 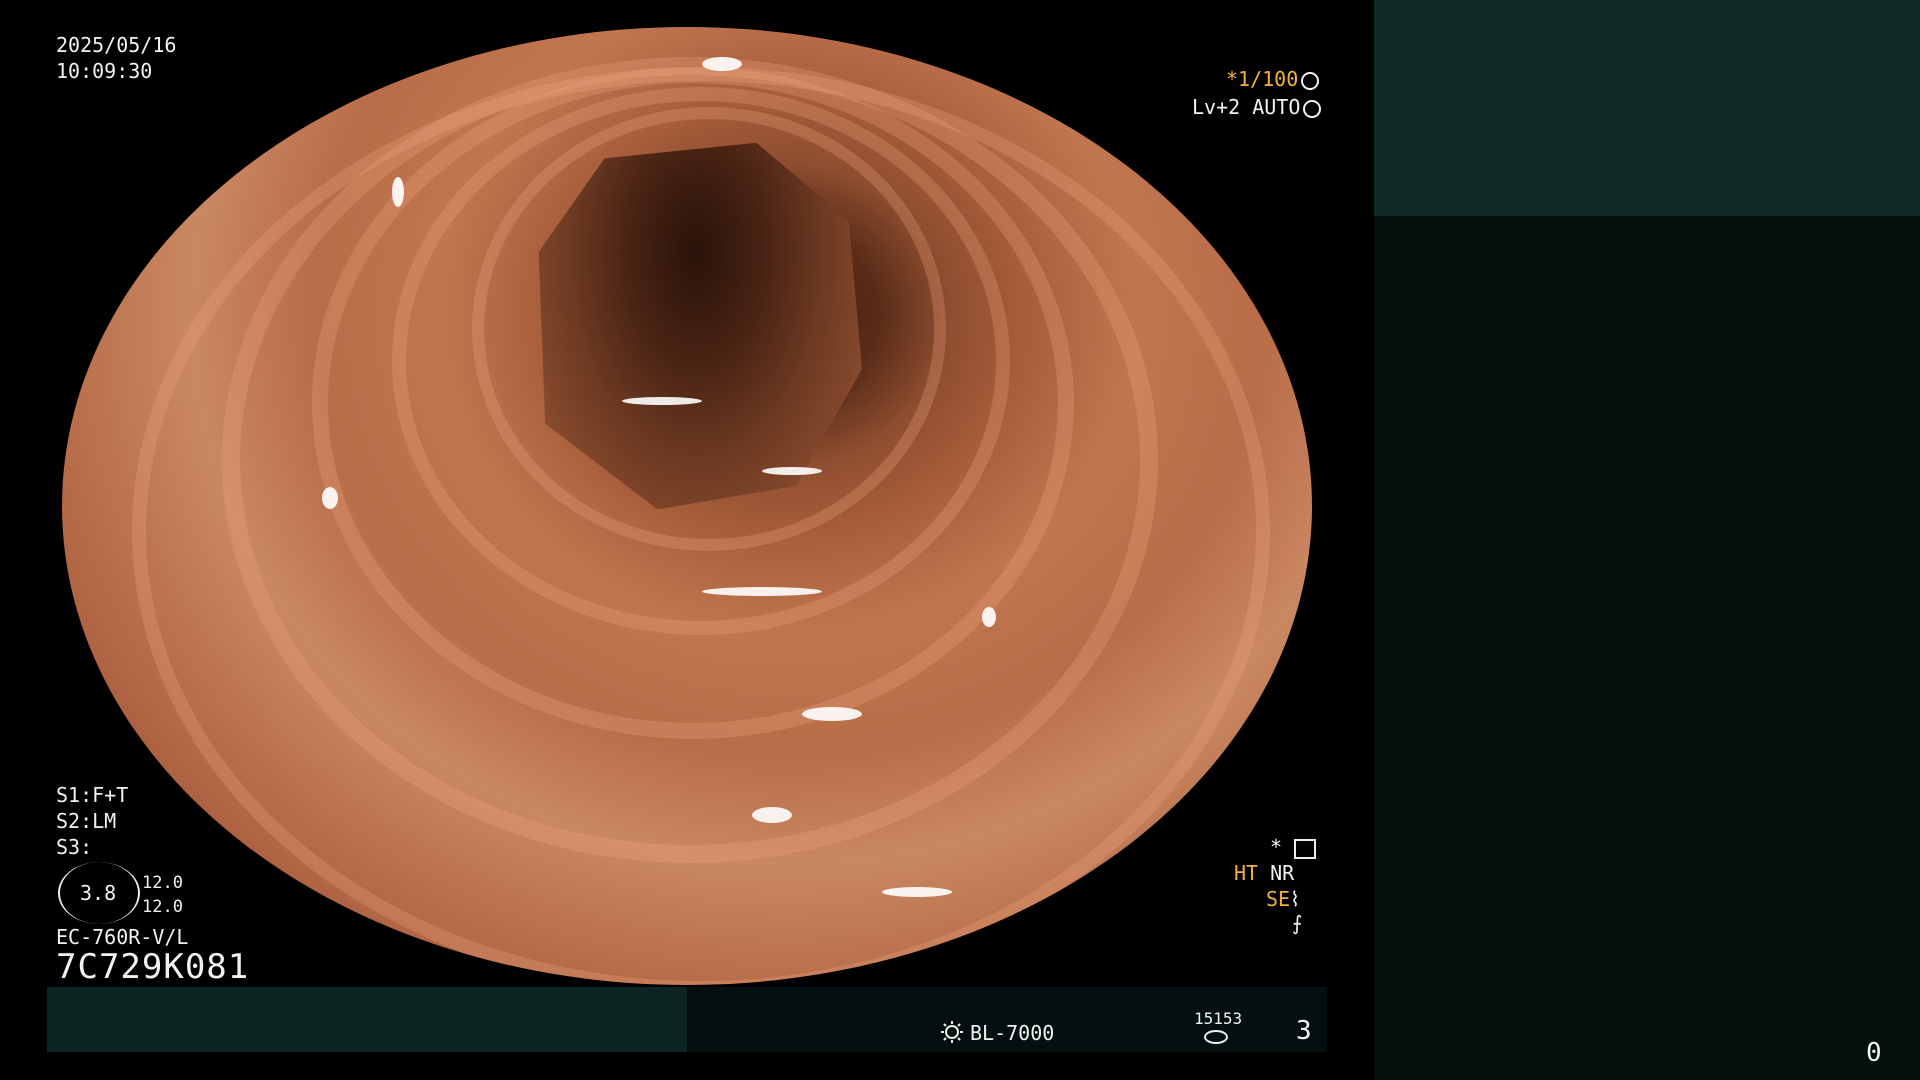 What do you see at coordinates (665, 13) in the screenshot?
I see `image-crop-top` at bounding box center [665, 13].